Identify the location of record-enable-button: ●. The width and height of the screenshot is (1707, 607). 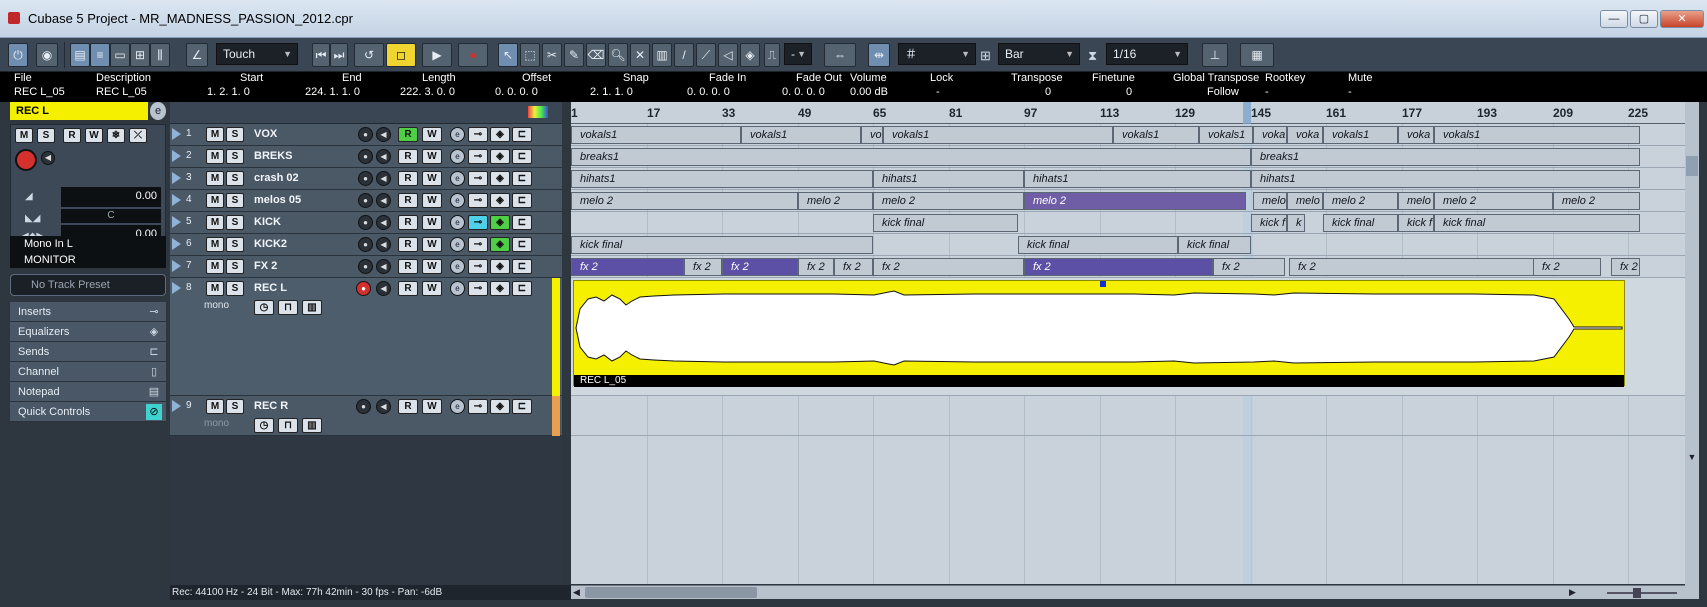
(363, 288).